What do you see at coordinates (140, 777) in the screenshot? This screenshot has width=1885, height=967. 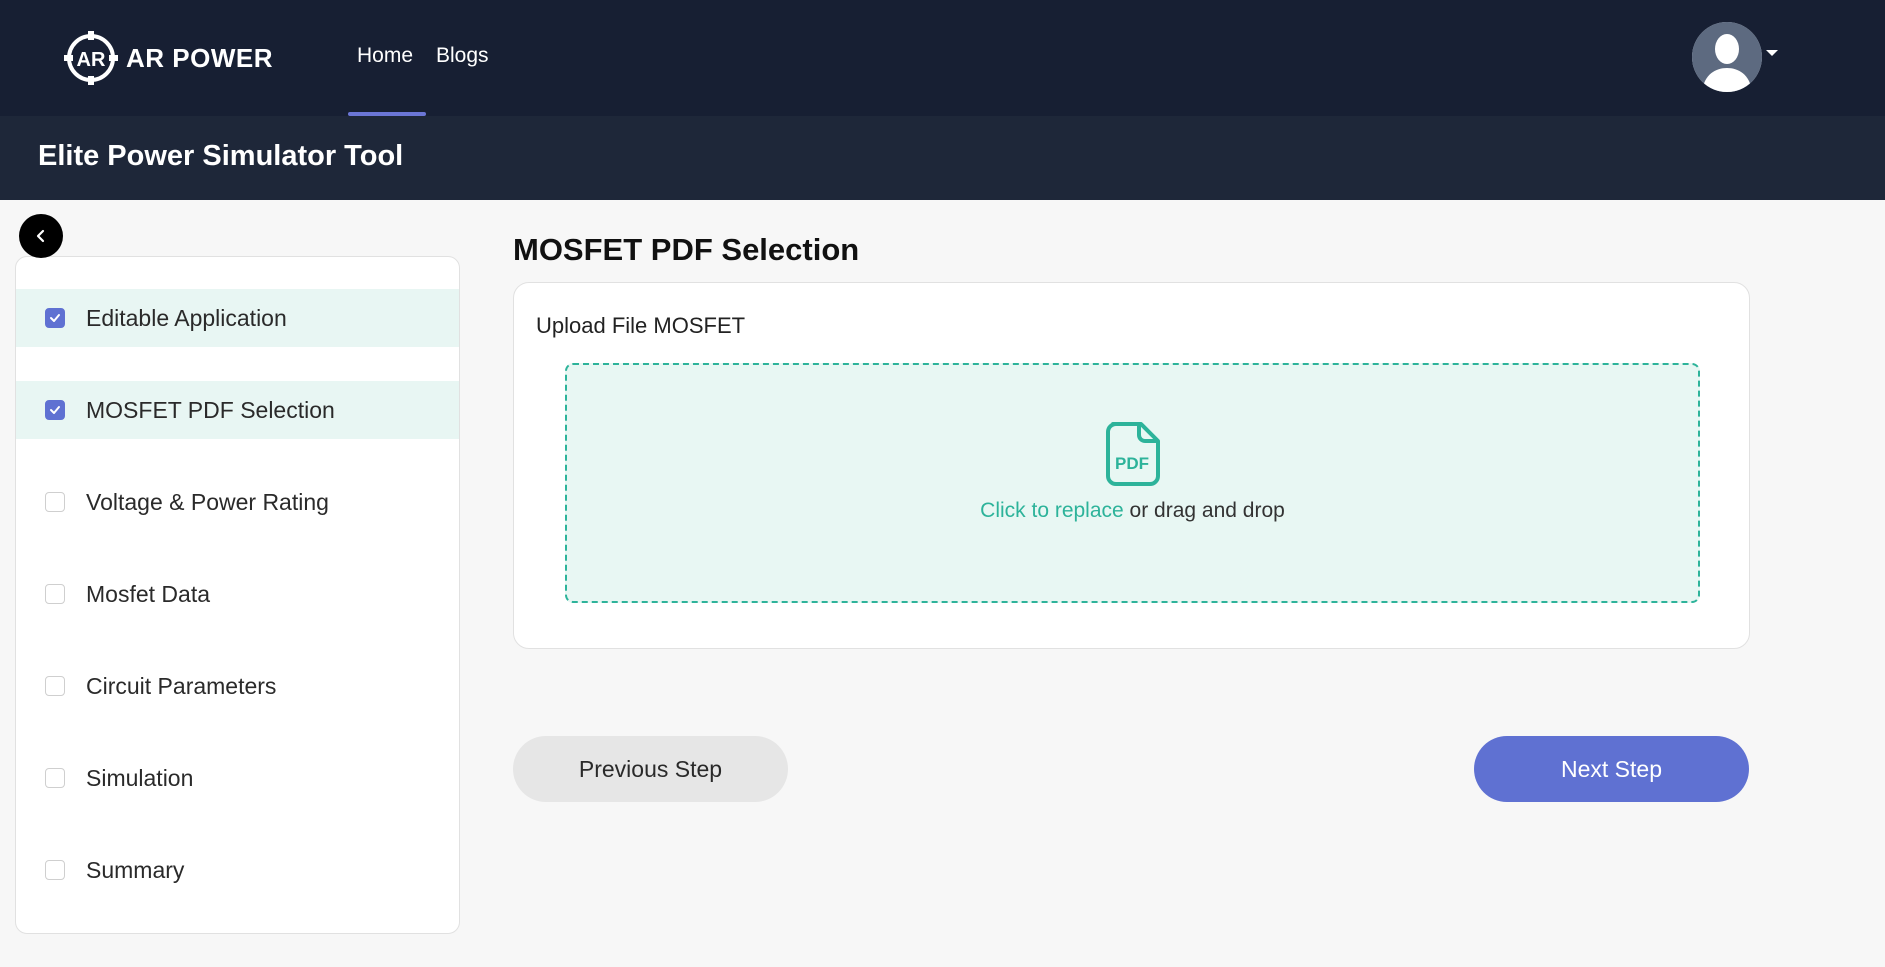 I see `step-label: Simulation` at bounding box center [140, 777].